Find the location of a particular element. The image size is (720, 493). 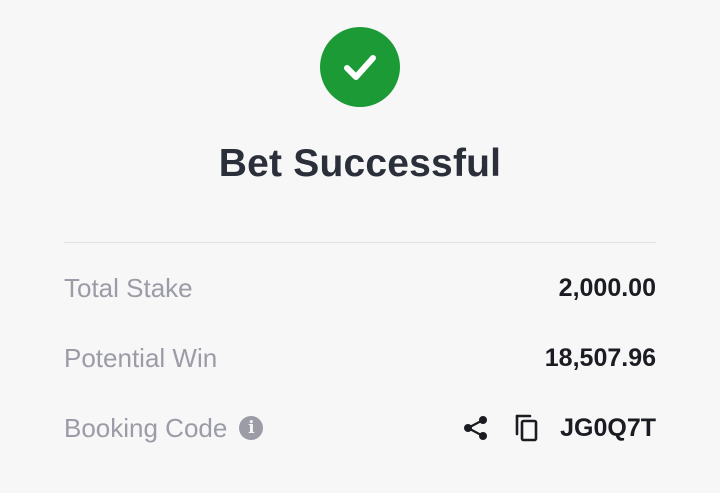

booking-code-label: Booking Code is located at coordinates (146, 427).